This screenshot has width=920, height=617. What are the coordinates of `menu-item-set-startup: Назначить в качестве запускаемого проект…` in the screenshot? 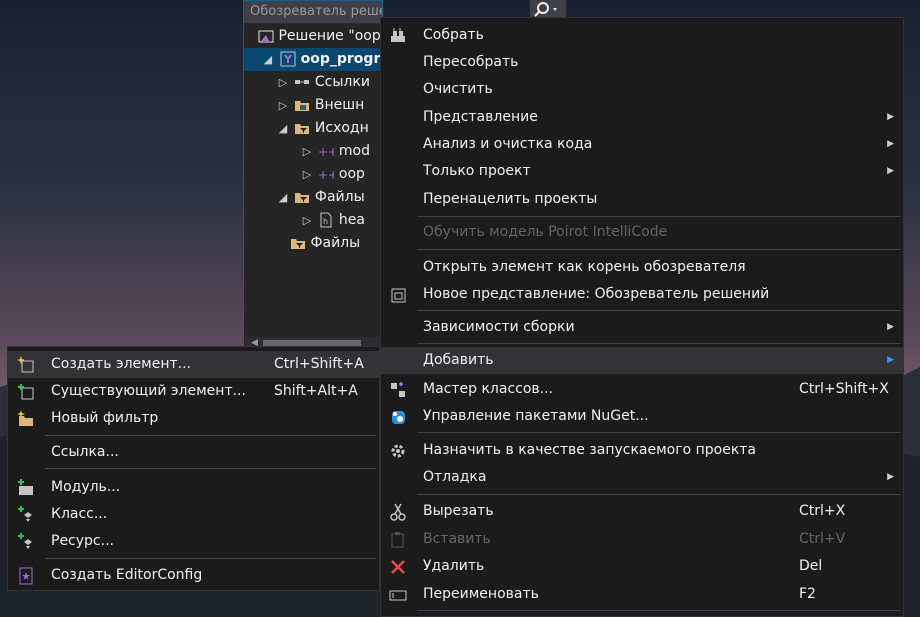 It's located at (642, 450).